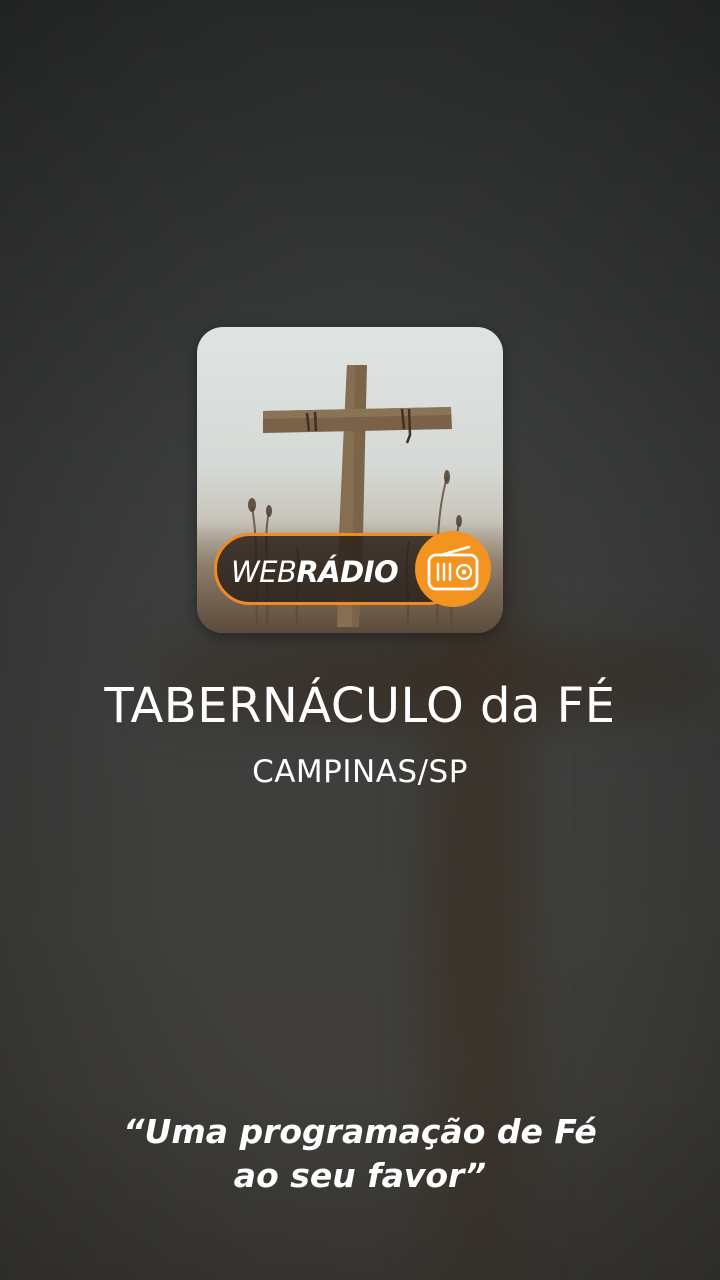 Image resolution: width=720 pixels, height=1280 pixels. Describe the element at coordinates (360, 706) in the screenshot. I see `app-title: TABERNÁCULO da FÉ` at that location.